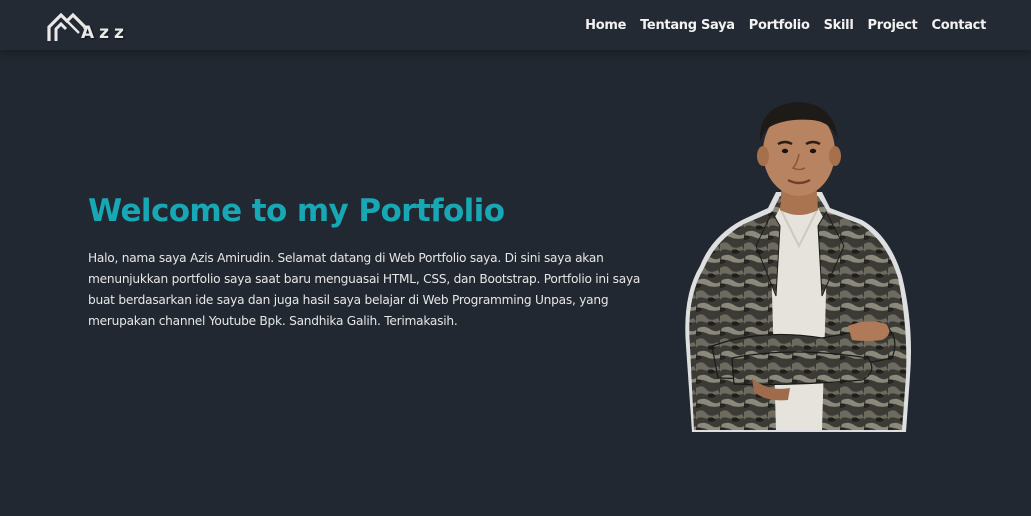  What do you see at coordinates (839, 25) in the screenshot?
I see `nav-link-skill: Skill` at bounding box center [839, 25].